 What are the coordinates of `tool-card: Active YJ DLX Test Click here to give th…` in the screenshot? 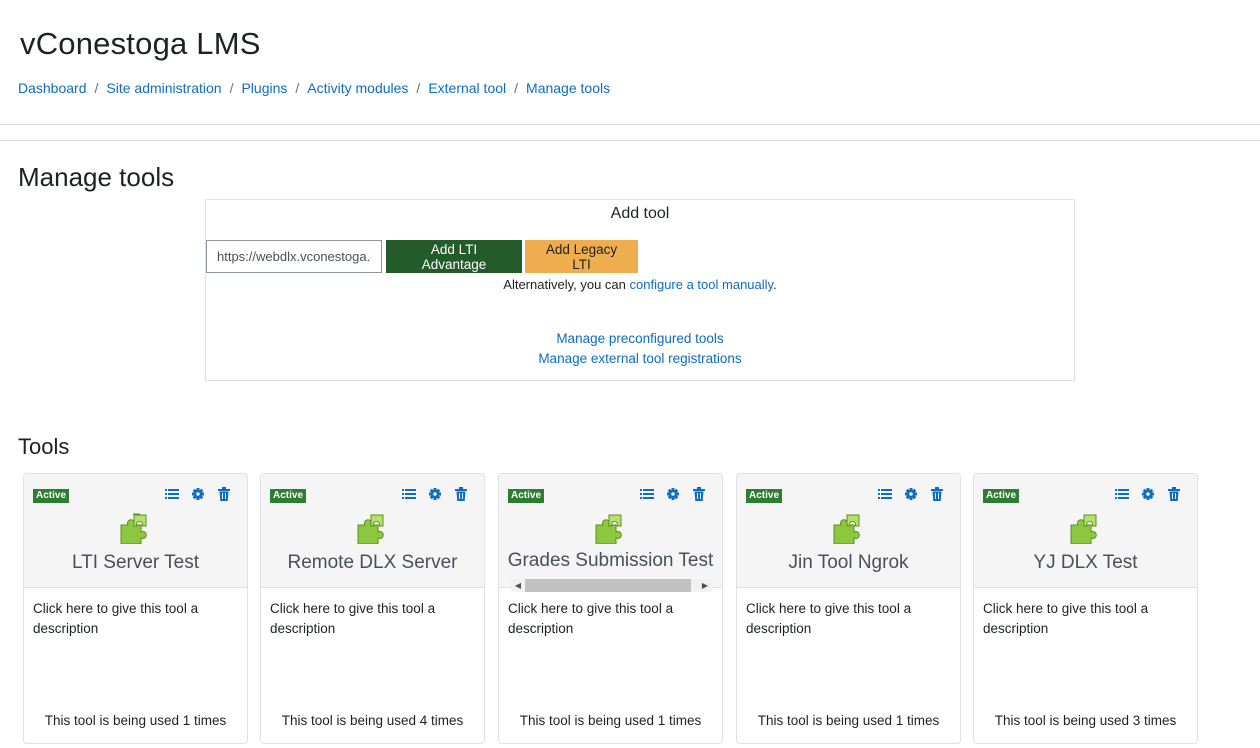 It's located at (1085, 608).